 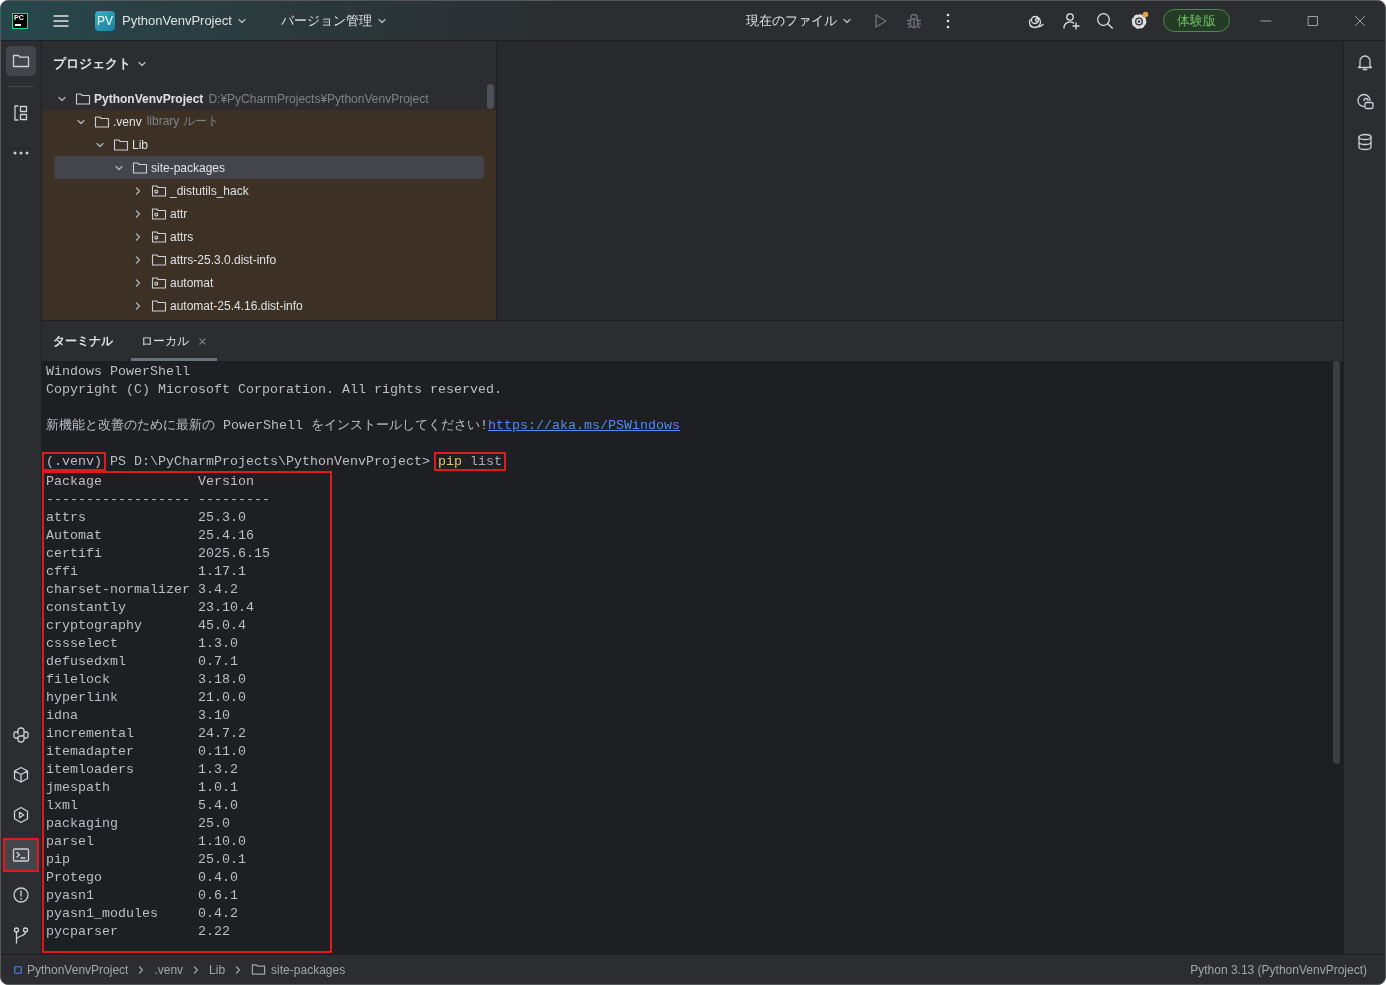 I want to click on package-name: incremental, so click(x=90, y=734).